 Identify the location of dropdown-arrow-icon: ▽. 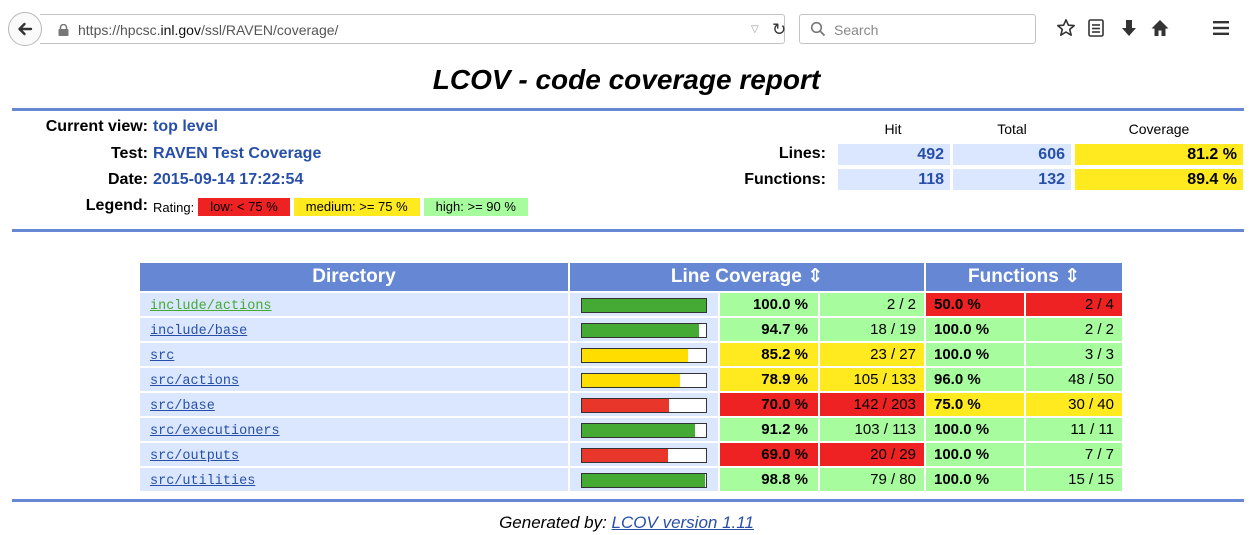
(755, 29).